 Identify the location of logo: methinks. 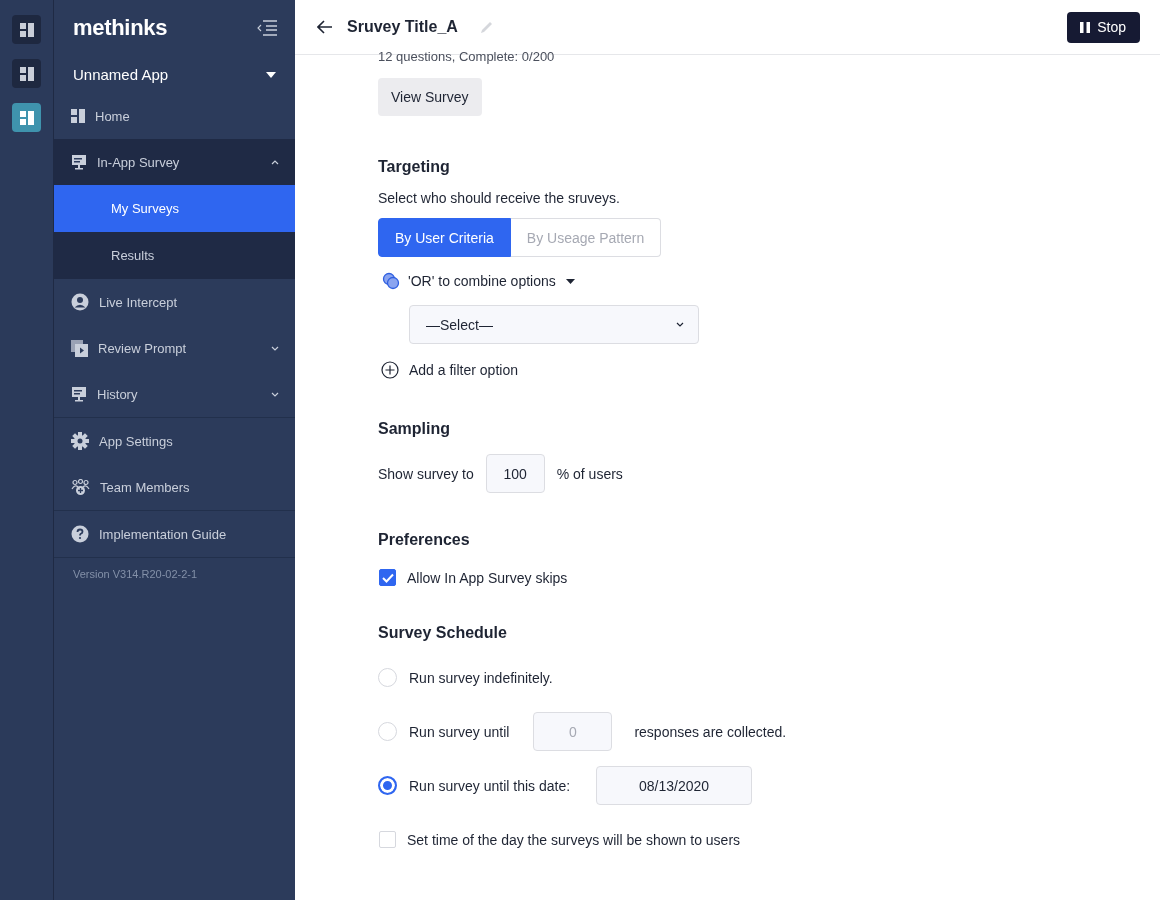
(120, 28).